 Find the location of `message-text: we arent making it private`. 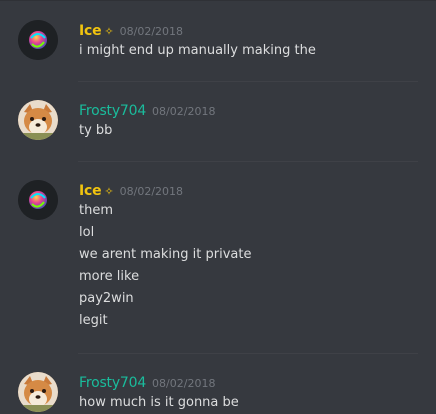

message-text: we arent making it private is located at coordinates (165, 254).